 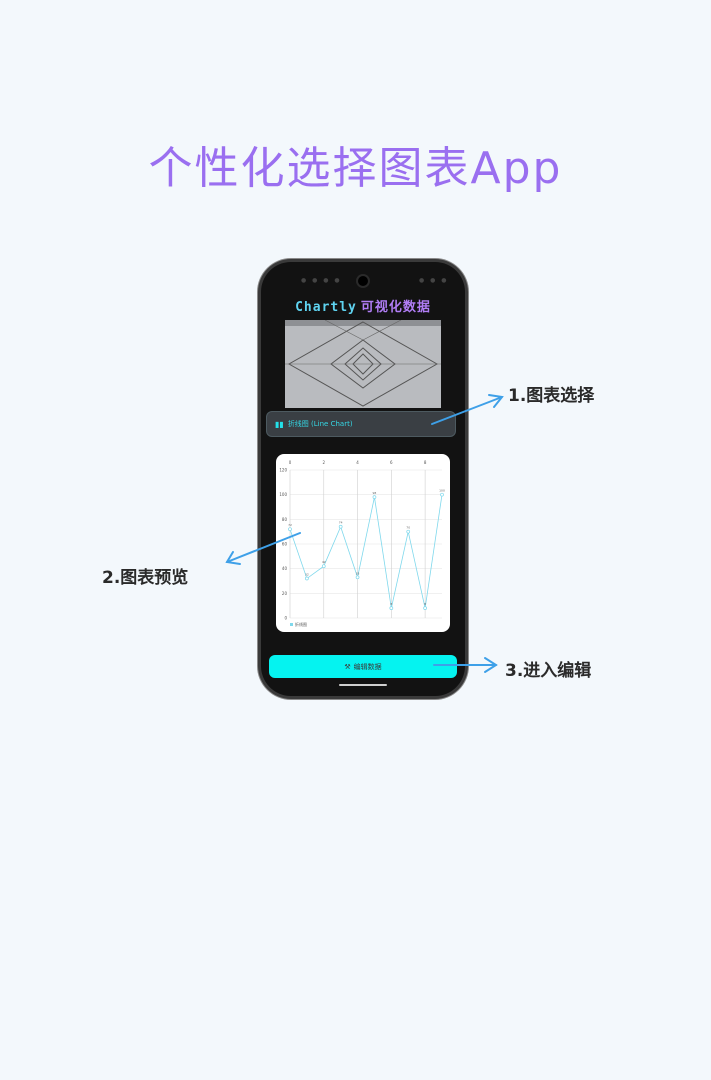 What do you see at coordinates (551, 396) in the screenshot?
I see `callout-chart-select: 1.图表选择` at bounding box center [551, 396].